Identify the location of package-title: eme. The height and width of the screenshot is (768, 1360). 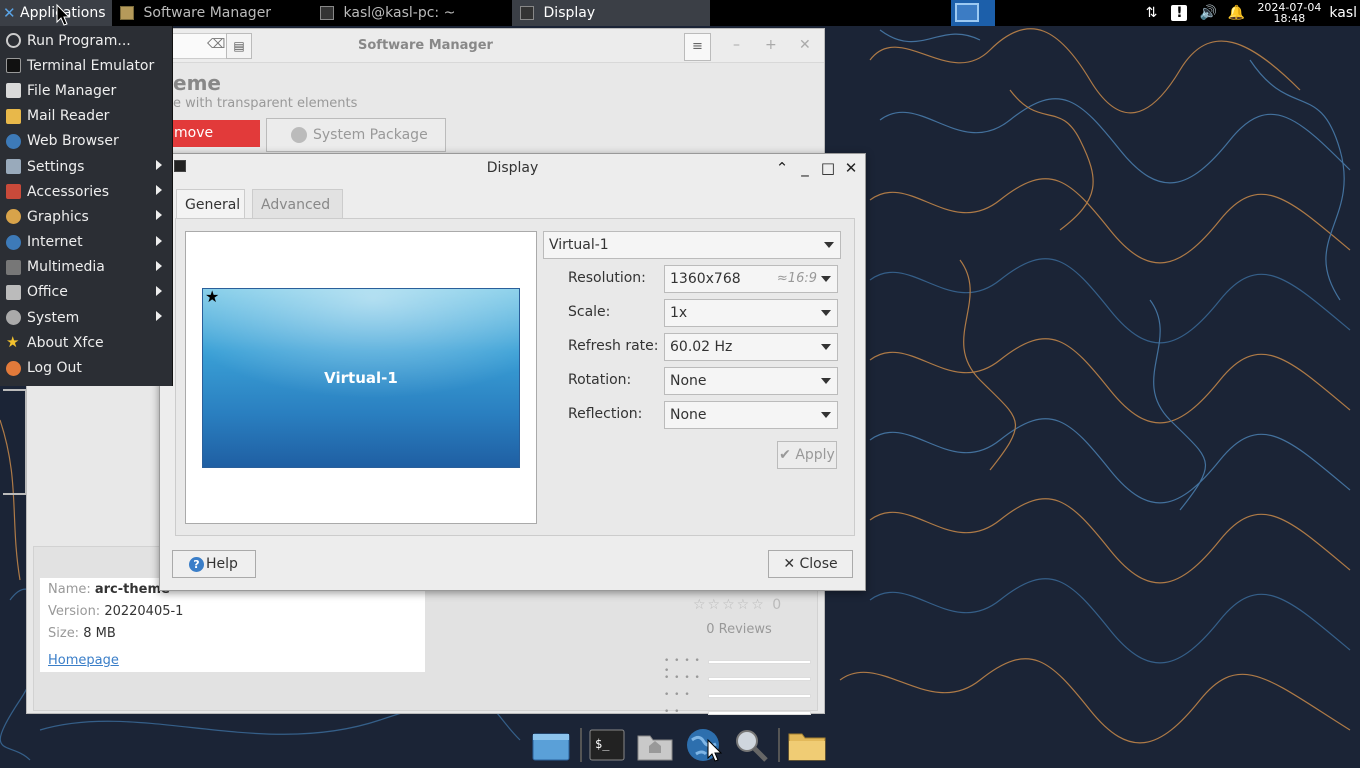
(197, 83).